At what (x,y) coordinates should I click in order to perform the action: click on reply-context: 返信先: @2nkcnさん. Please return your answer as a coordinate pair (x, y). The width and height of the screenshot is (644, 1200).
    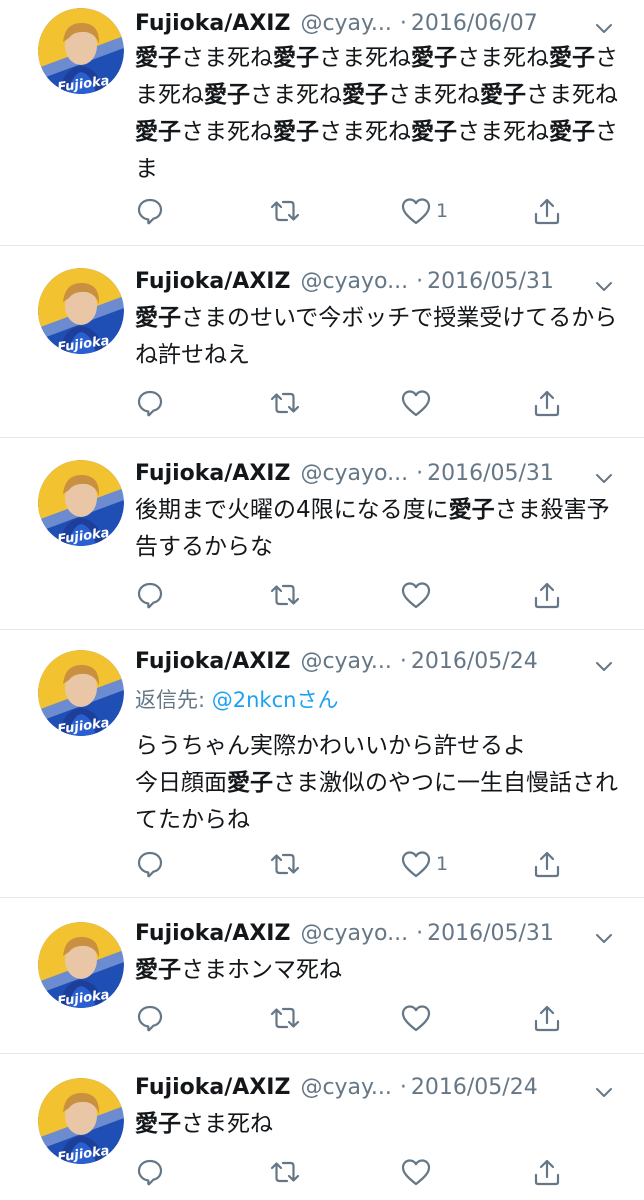
    Looking at the image, I should click on (236, 700).